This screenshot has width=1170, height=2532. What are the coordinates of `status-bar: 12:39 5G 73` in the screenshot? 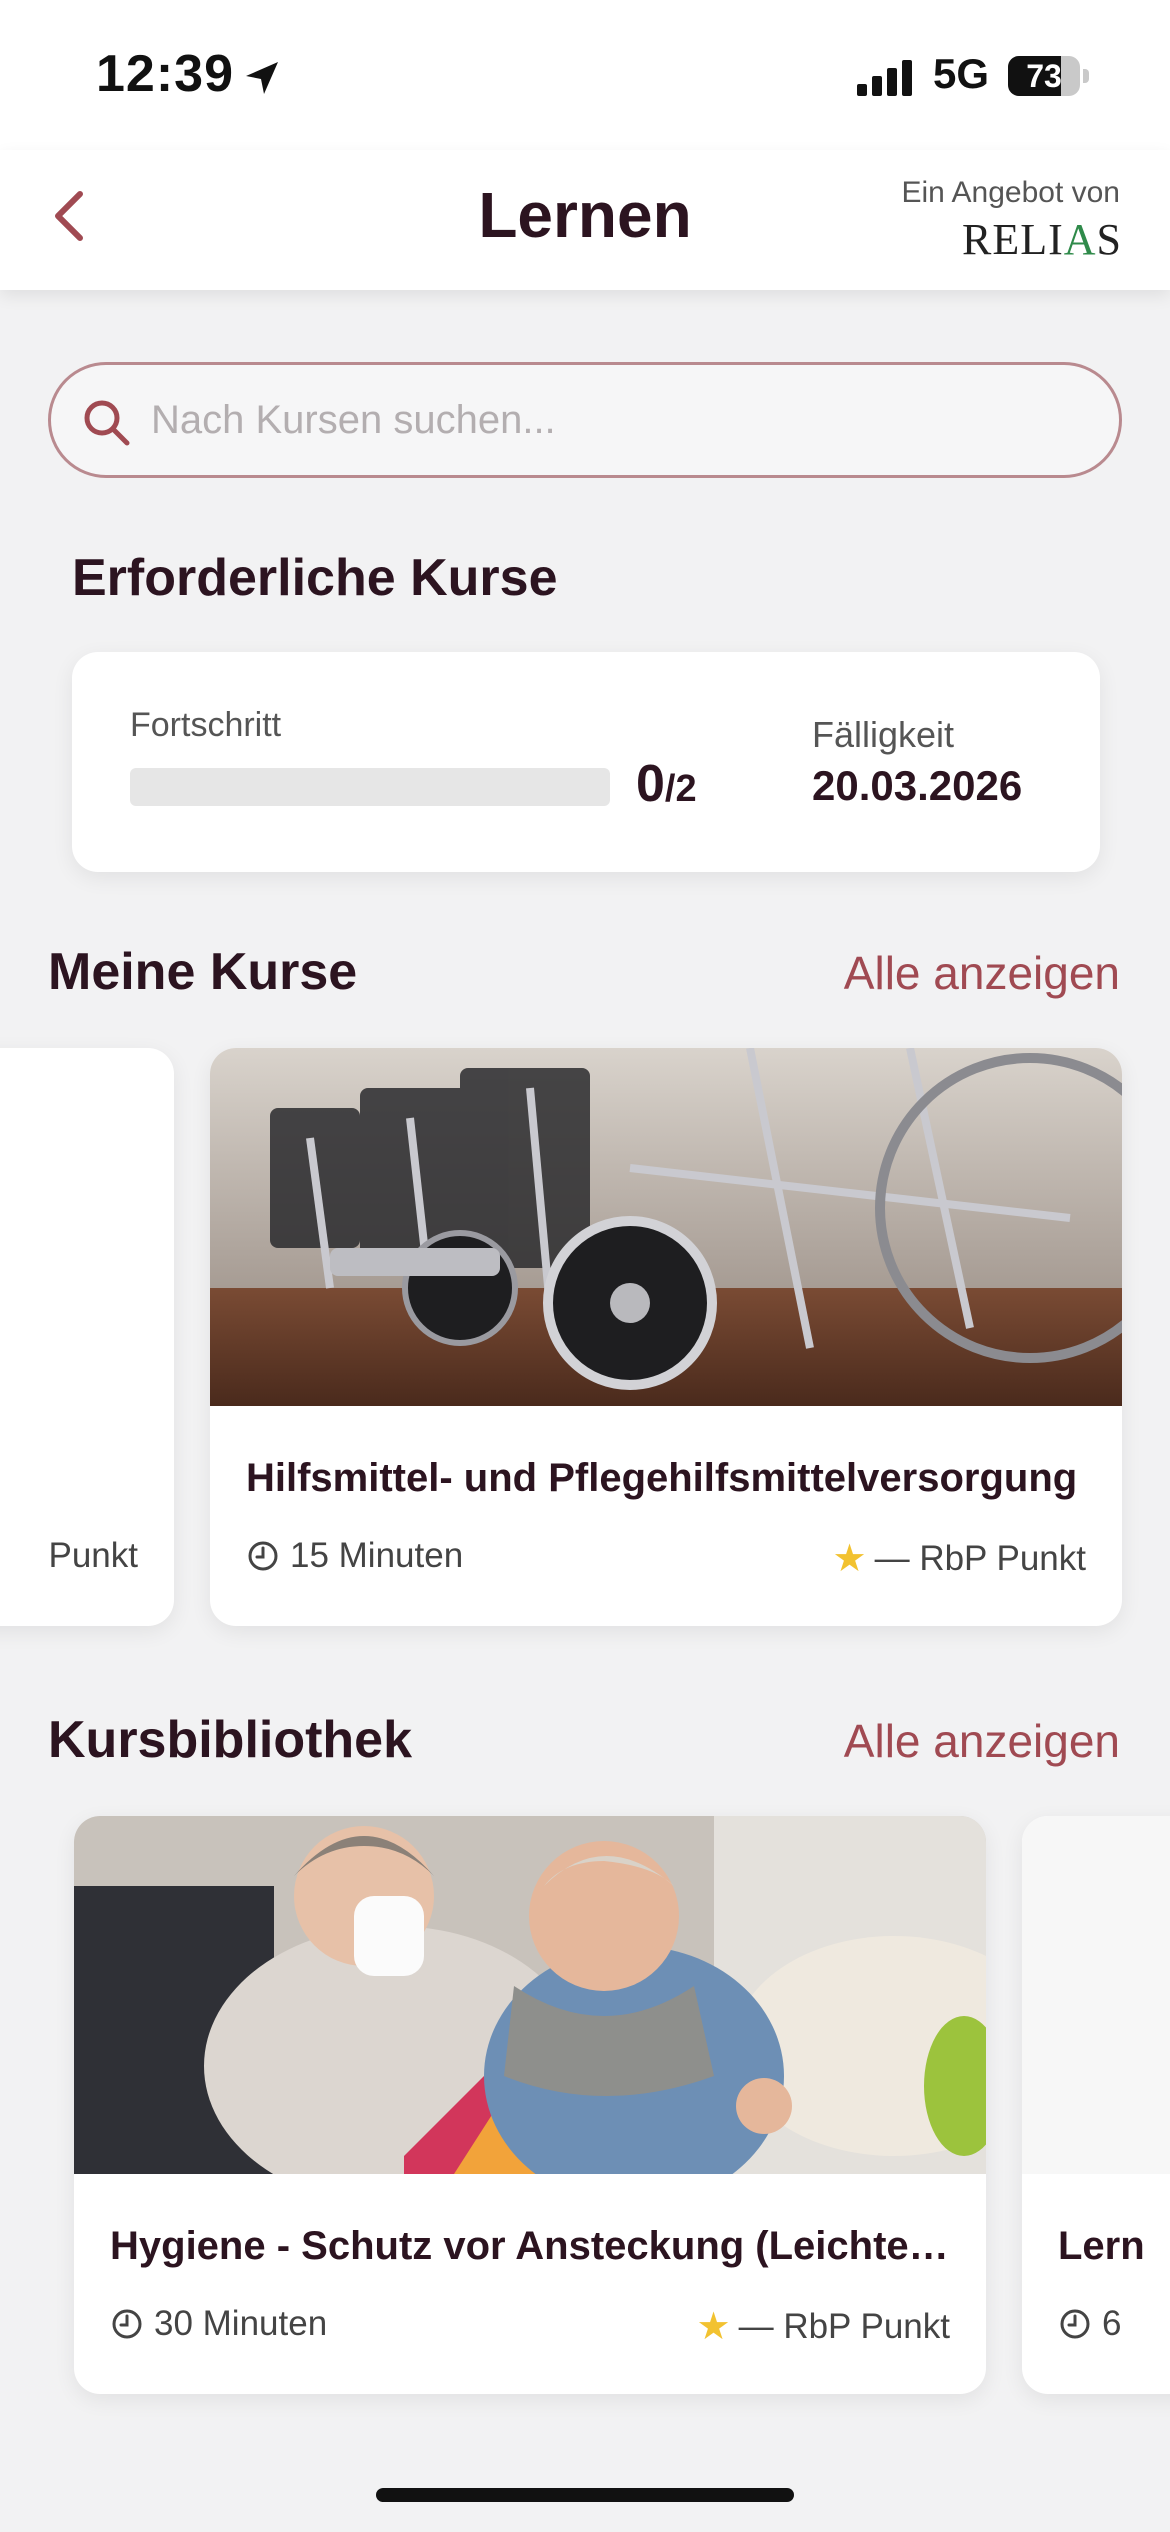 It's located at (585, 75).